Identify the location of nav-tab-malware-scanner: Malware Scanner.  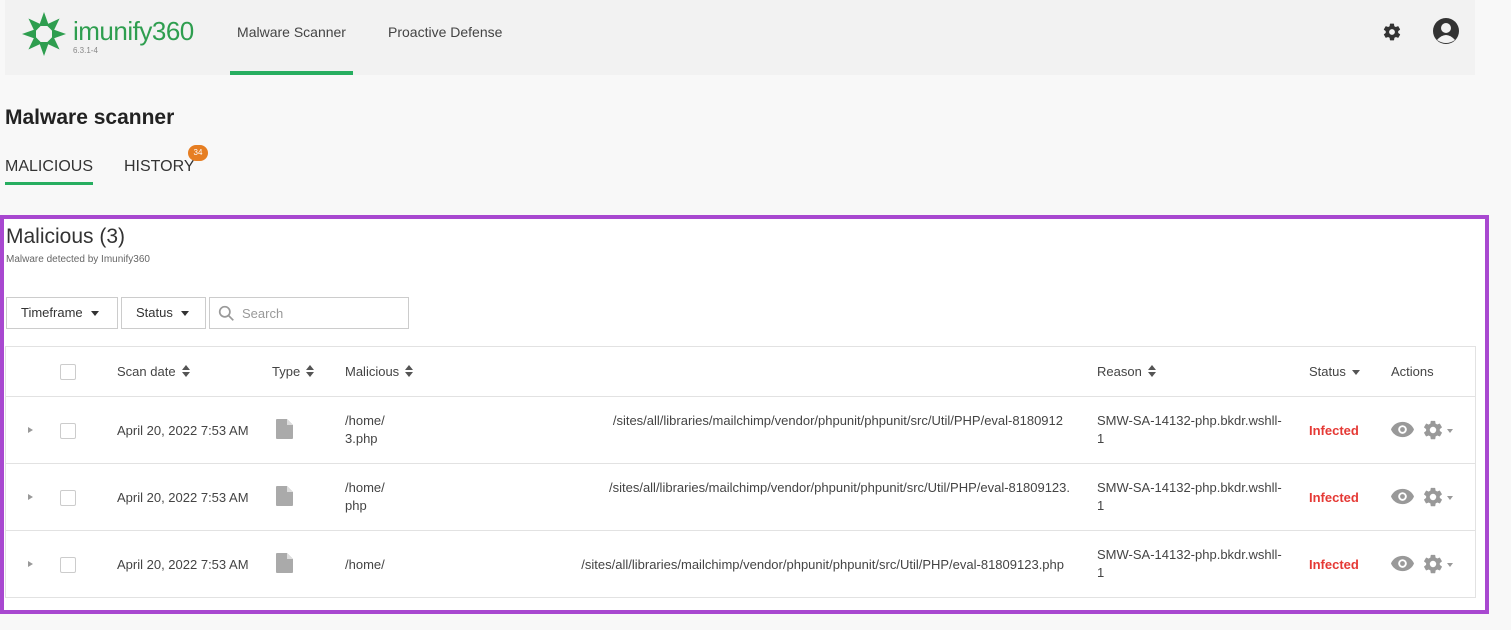
(291, 37).